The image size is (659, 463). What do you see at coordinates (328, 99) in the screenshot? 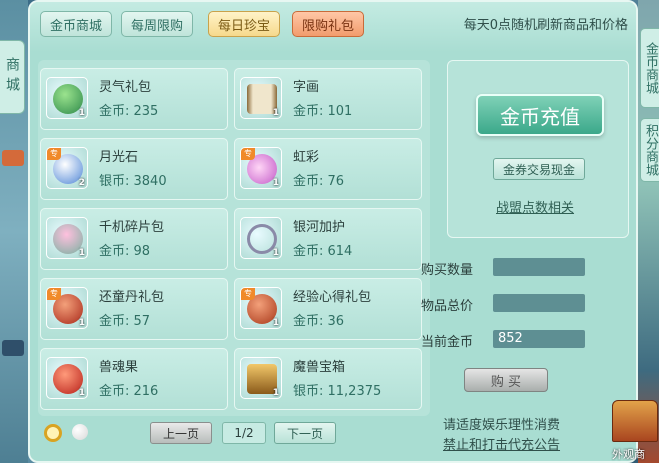
I see `list-item: 1 字画 金币: 101` at bounding box center [328, 99].